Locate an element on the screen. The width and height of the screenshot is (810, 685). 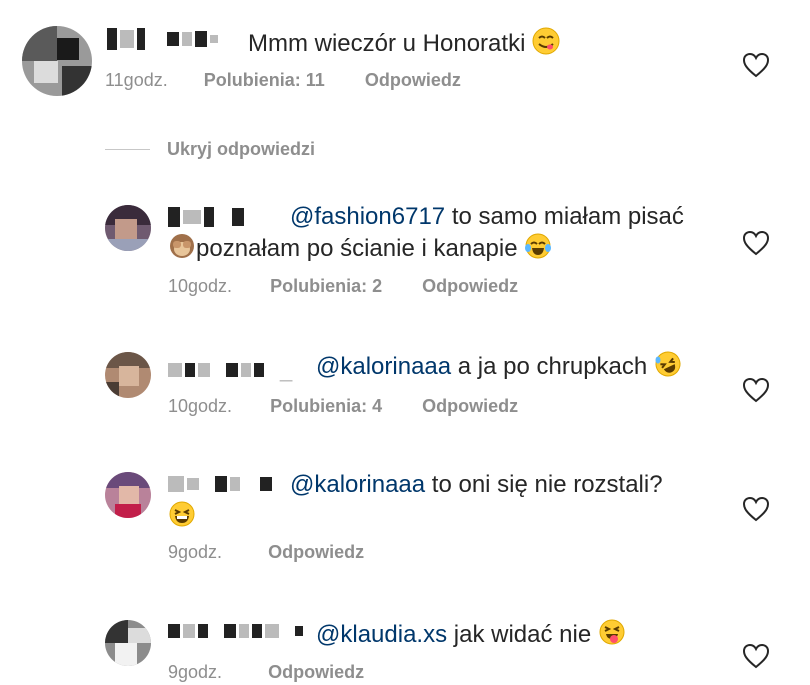
hide-replies-label: Ukryj odpowiedzi is located at coordinates (241, 149).